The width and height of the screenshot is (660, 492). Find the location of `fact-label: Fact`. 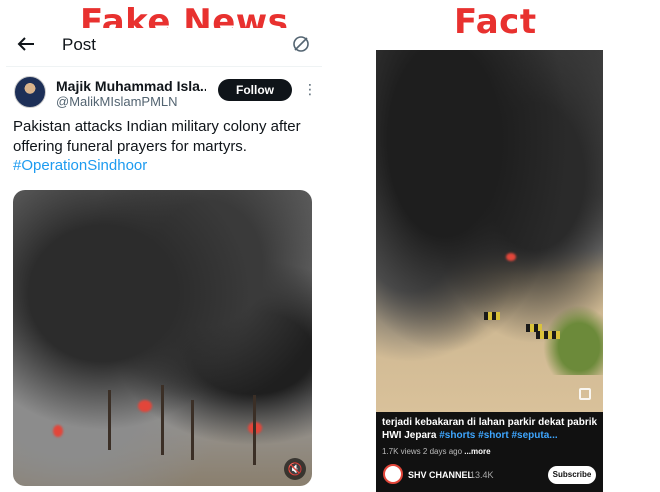

fact-label: Fact is located at coordinates (495, 22).